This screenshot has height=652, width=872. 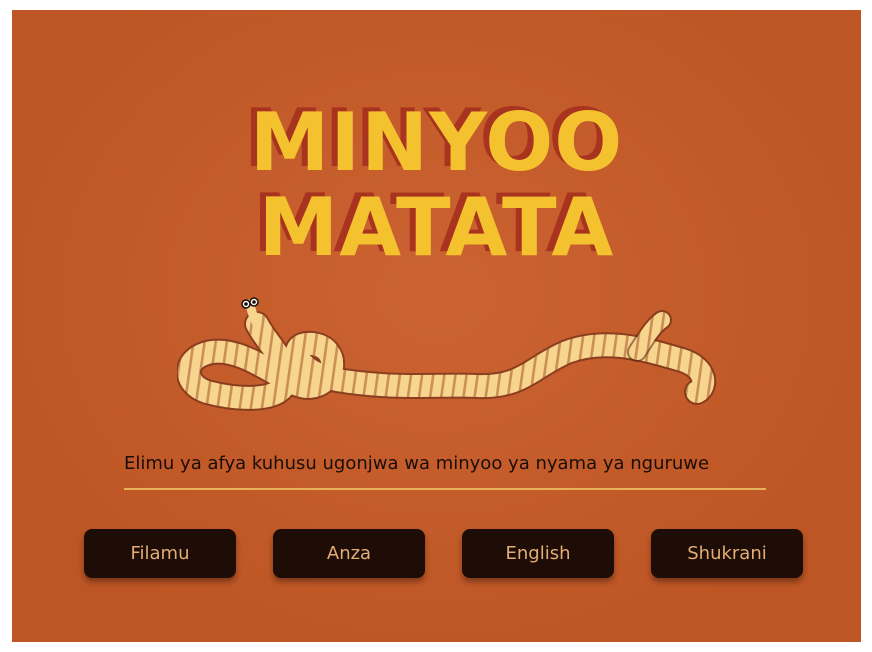 What do you see at coordinates (538, 553) in the screenshot?
I see `english-button: English` at bounding box center [538, 553].